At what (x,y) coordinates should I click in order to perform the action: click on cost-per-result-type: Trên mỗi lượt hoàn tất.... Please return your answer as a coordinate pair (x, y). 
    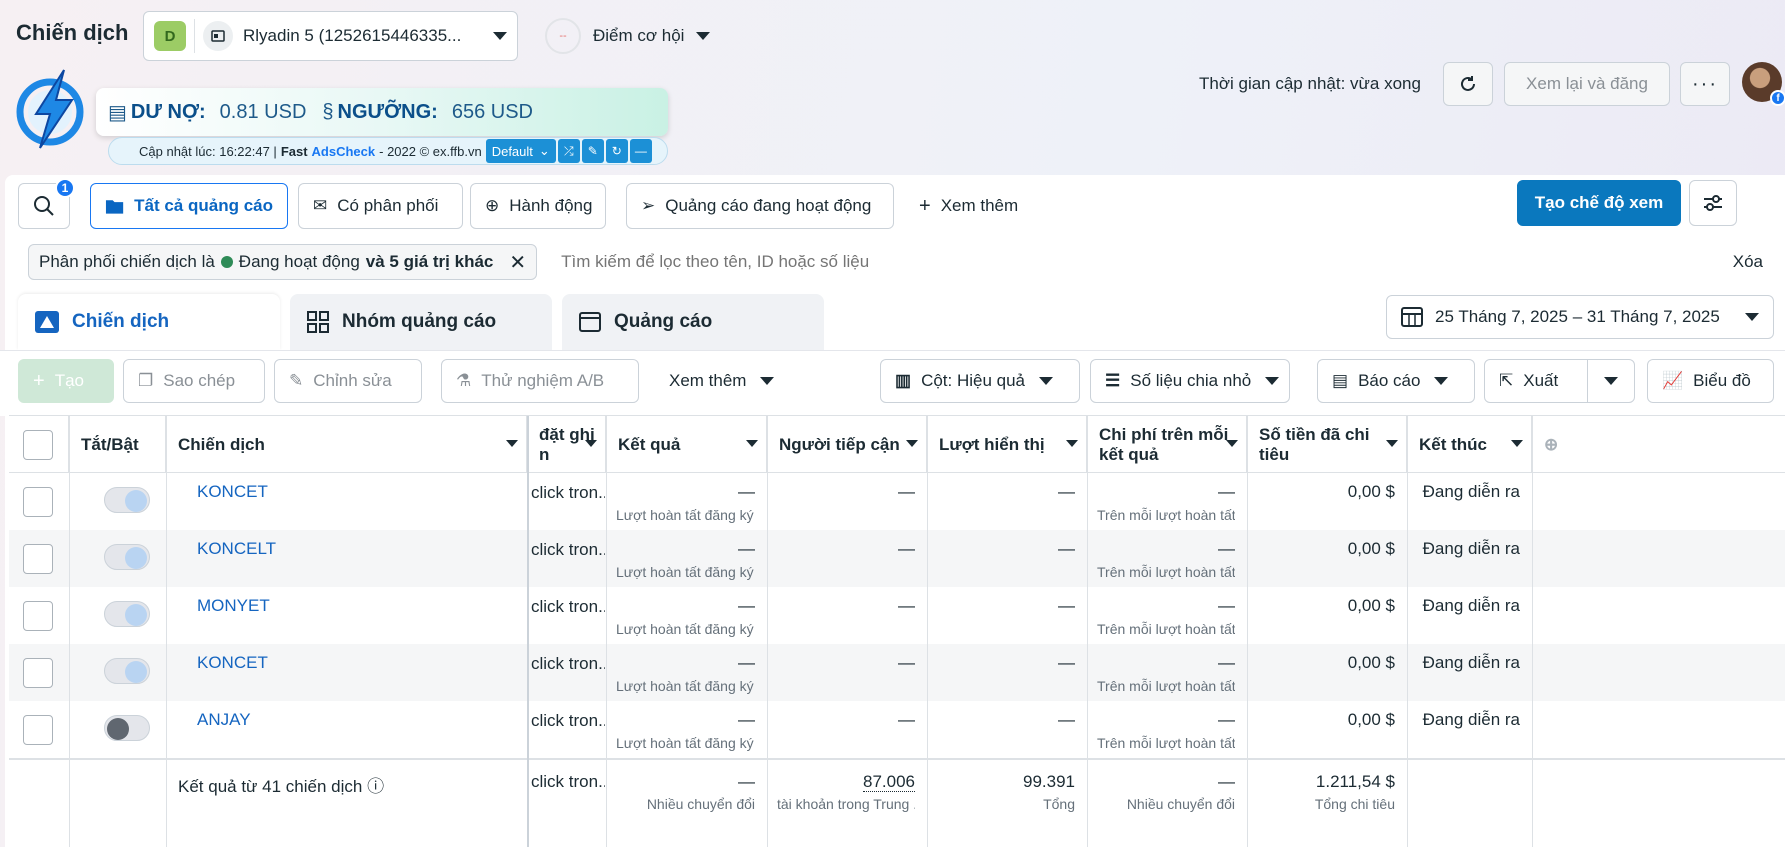
    Looking at the image, I should click on (1166, 686).